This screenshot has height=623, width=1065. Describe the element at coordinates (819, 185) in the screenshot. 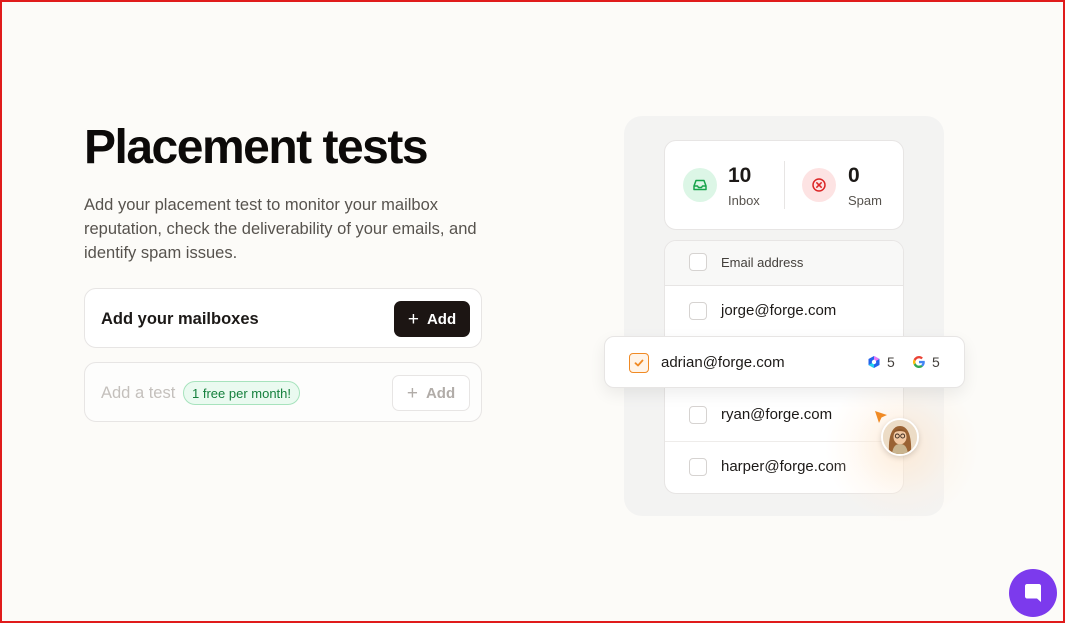

I see `spam-x-icon` at that location.